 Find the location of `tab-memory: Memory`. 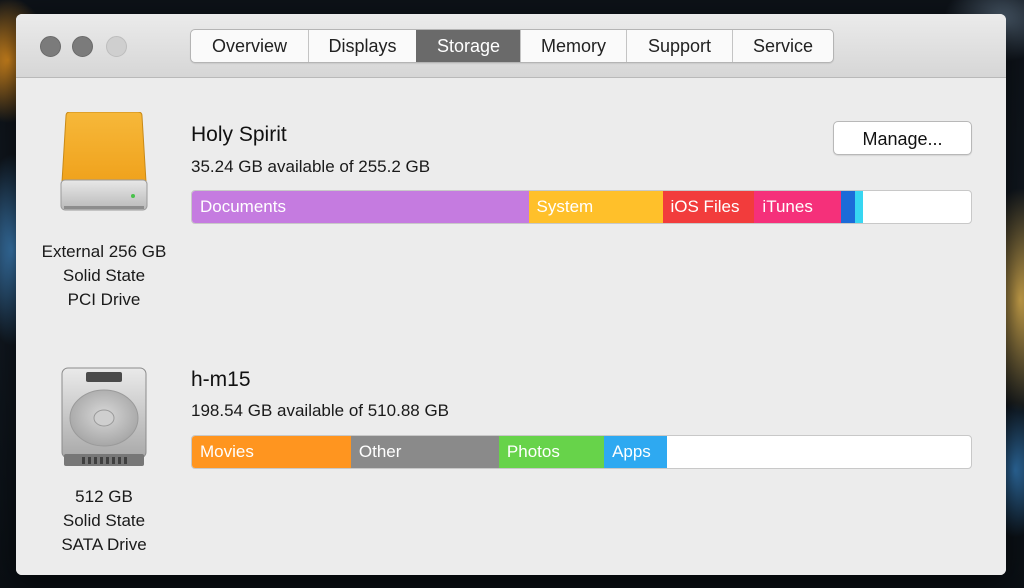

tab-memory: Memory is located at coordinates (573, 46).